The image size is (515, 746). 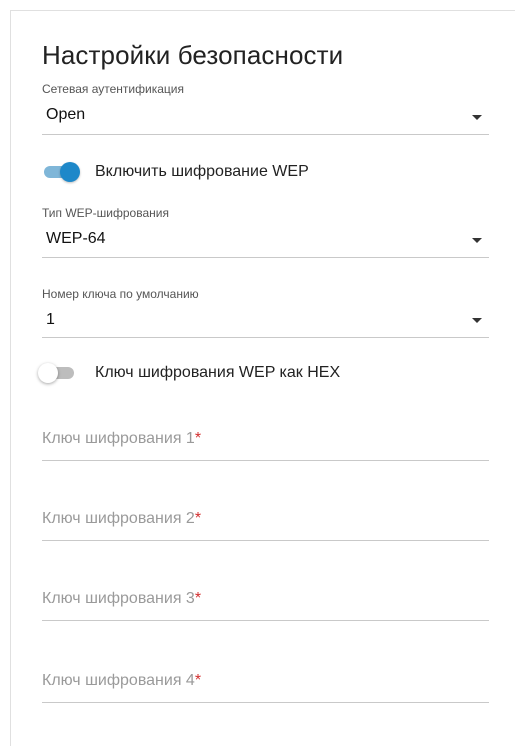 I want to click on default-key-value: 1, so click(x=50, y=319).